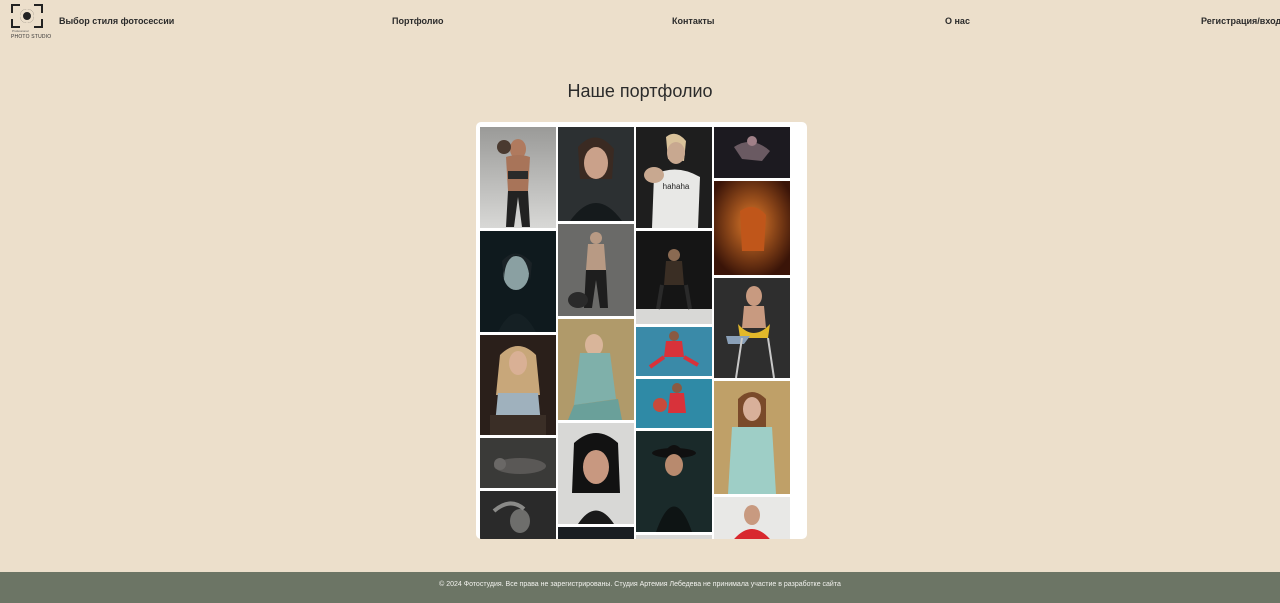  I want to click on photo-woman-white-tshirt: hahaha, so click(674, 177).